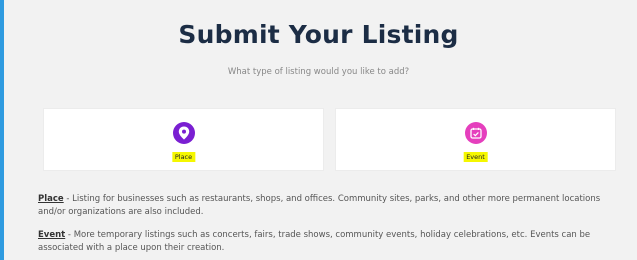  Describe the element at coordinates (52, 235) in the screenshot. I see `event-term: Event` at that location.